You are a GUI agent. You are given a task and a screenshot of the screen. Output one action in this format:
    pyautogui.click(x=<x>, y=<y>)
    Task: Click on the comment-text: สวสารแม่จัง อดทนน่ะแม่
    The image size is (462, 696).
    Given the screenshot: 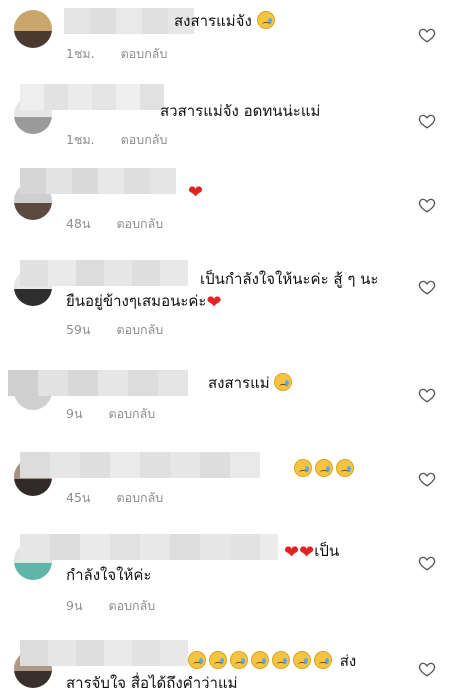 What is the action you would take?
    pyautogui.click(x=240, y=111)
    